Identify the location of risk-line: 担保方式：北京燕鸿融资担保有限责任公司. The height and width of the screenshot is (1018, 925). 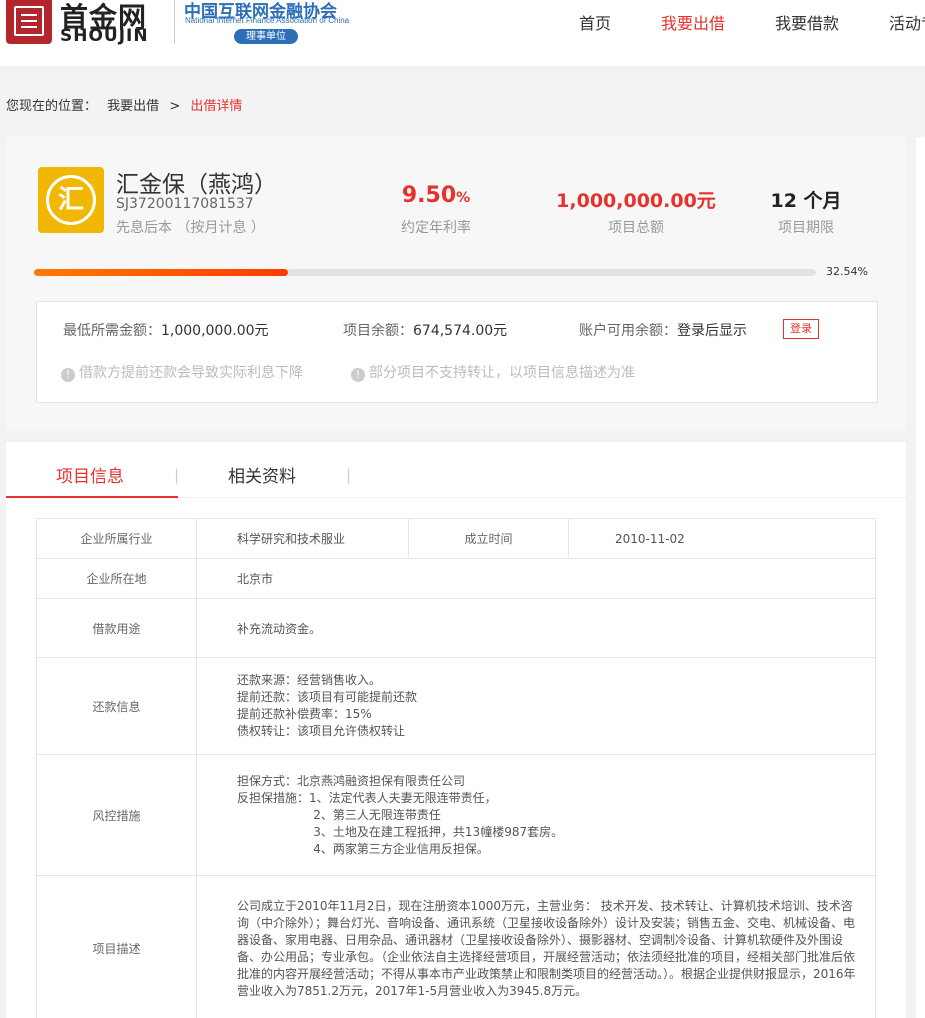
(351, 780).